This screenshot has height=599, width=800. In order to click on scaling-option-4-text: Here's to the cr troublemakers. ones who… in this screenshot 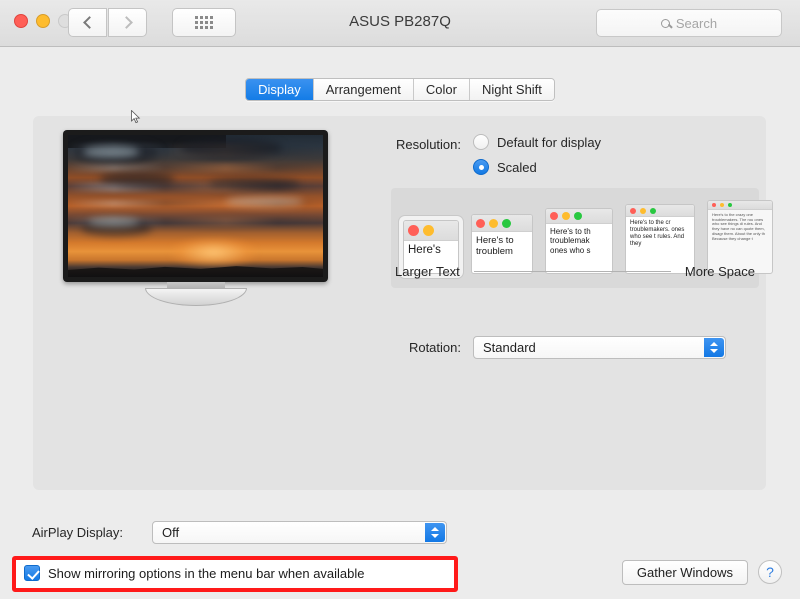, I will do `click(657, 234)`.